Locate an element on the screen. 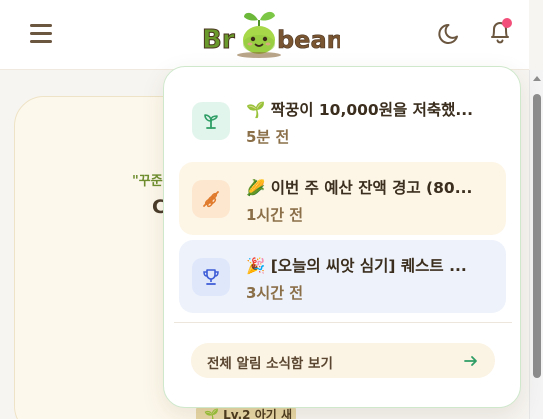 This screenshot has width=543, height=419. view-all-label: 전체 알림 소식함 보기 is located at coordinates (270, 364).